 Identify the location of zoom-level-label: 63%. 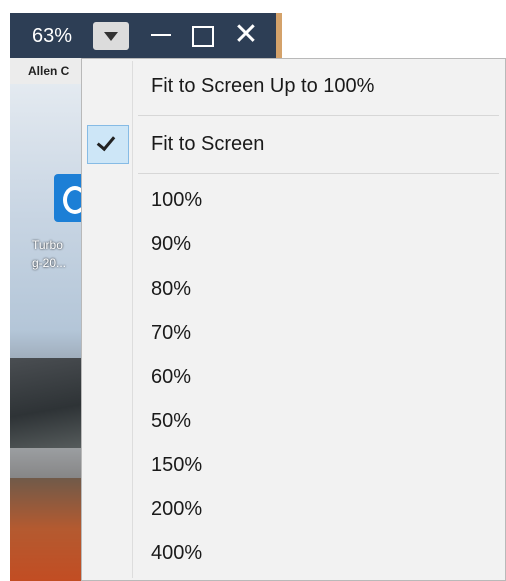
(52, 36).